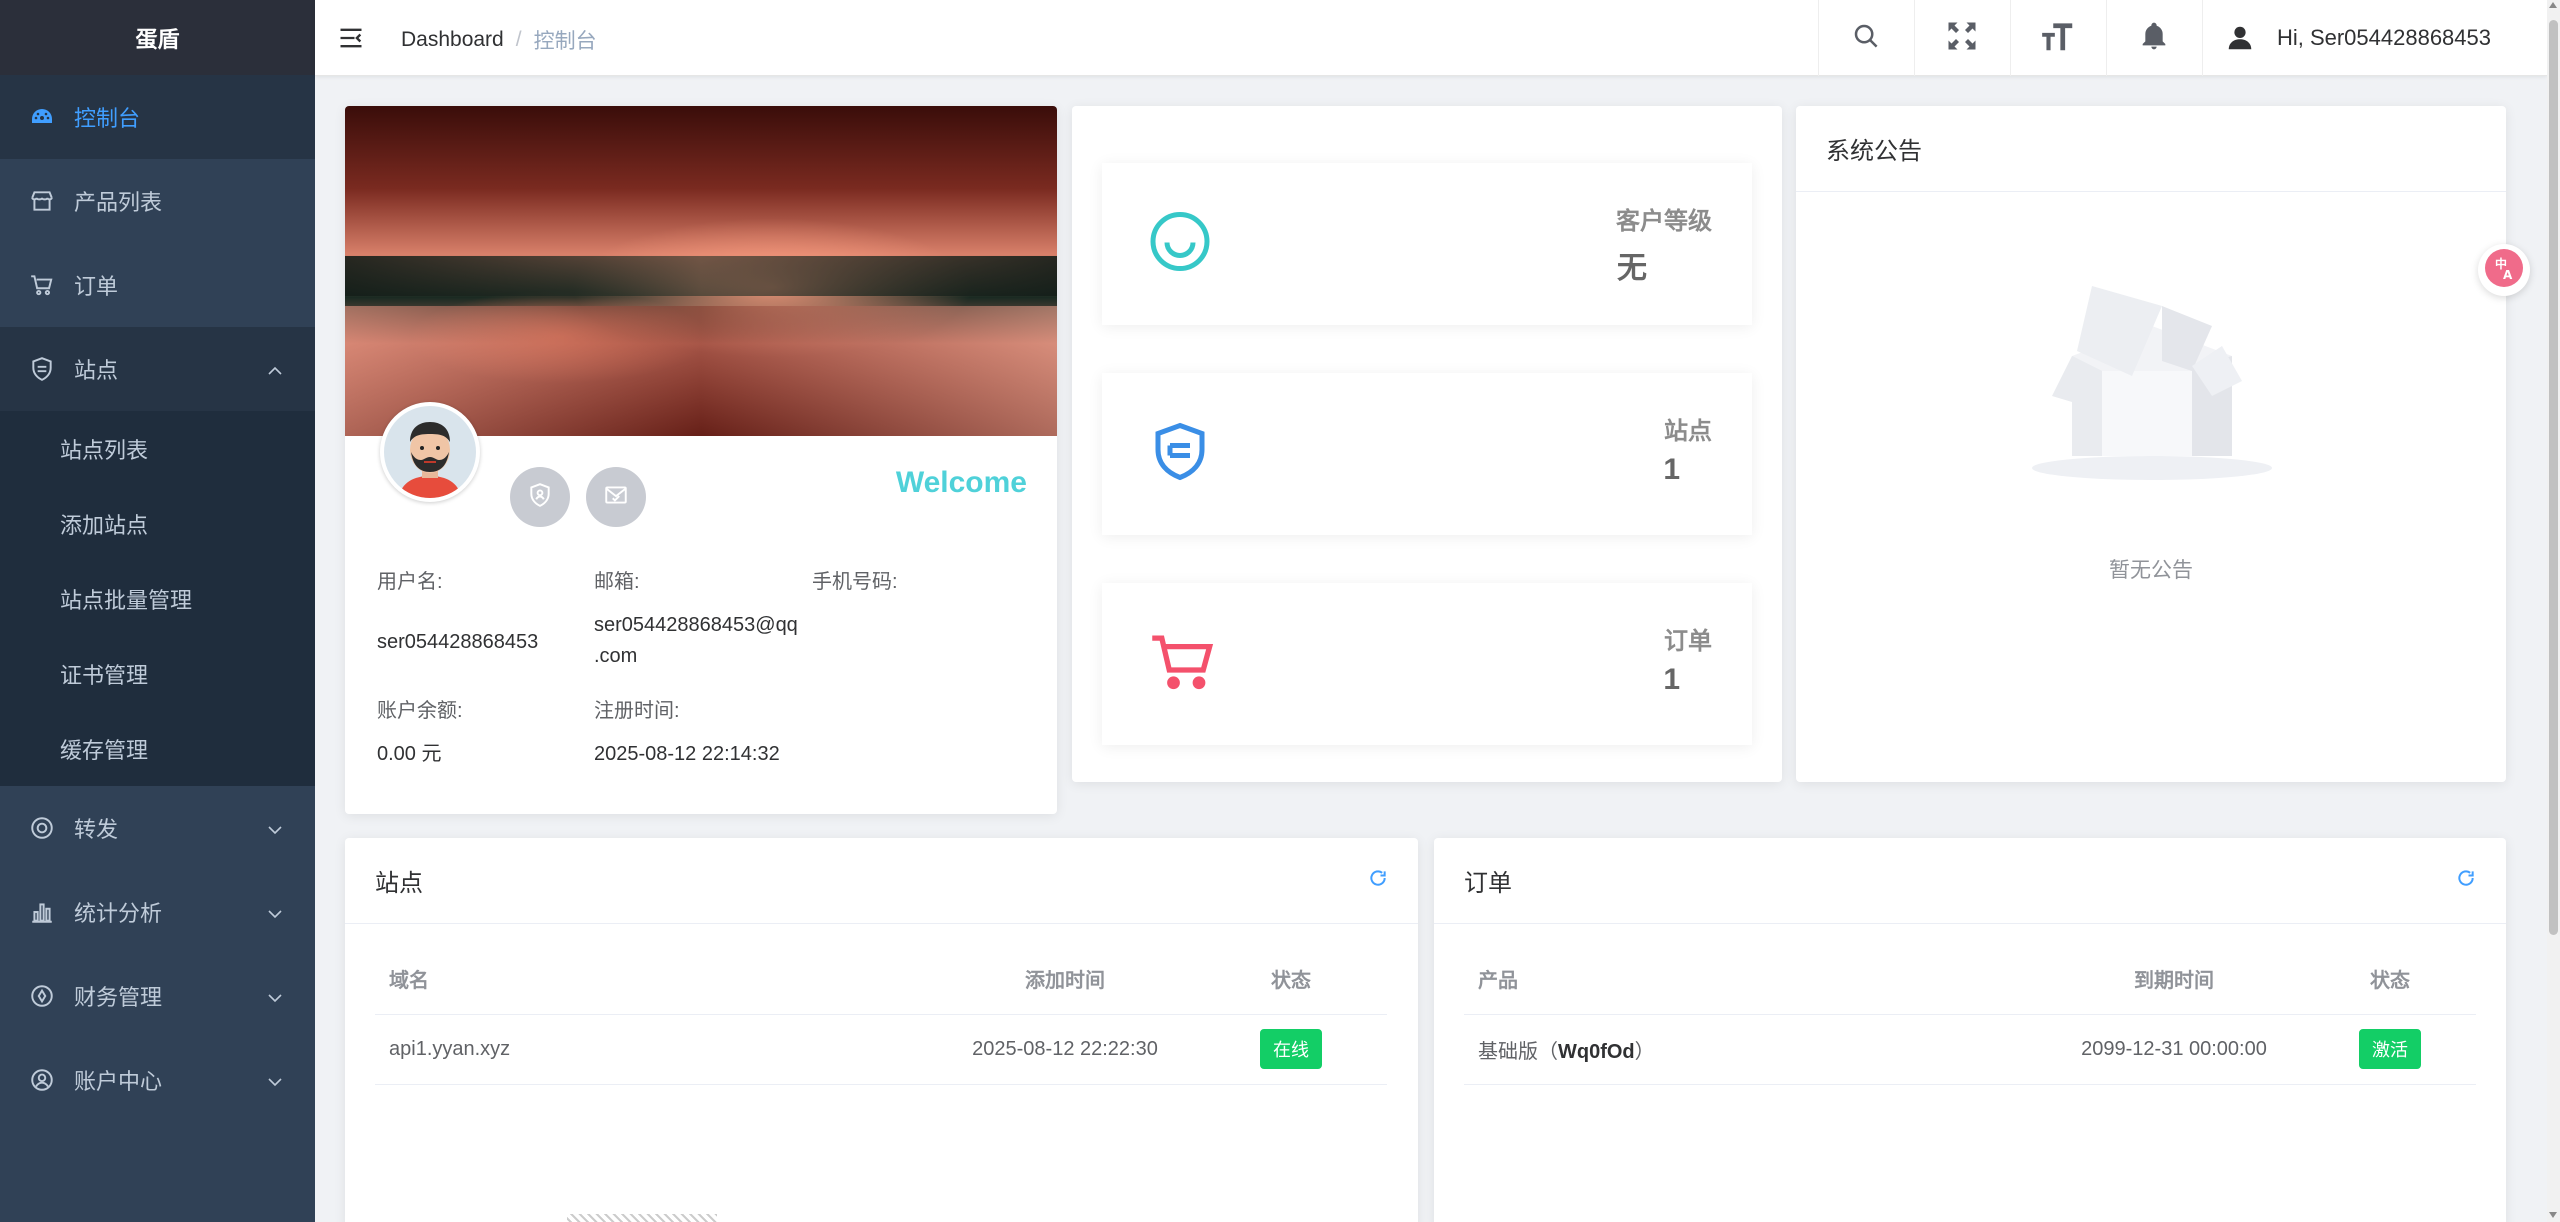  What do you see at coordinates (118, 1081) in the screenshot?
I see `sidebar-item-label: 账户中心` at bounding box center [118, 1081].